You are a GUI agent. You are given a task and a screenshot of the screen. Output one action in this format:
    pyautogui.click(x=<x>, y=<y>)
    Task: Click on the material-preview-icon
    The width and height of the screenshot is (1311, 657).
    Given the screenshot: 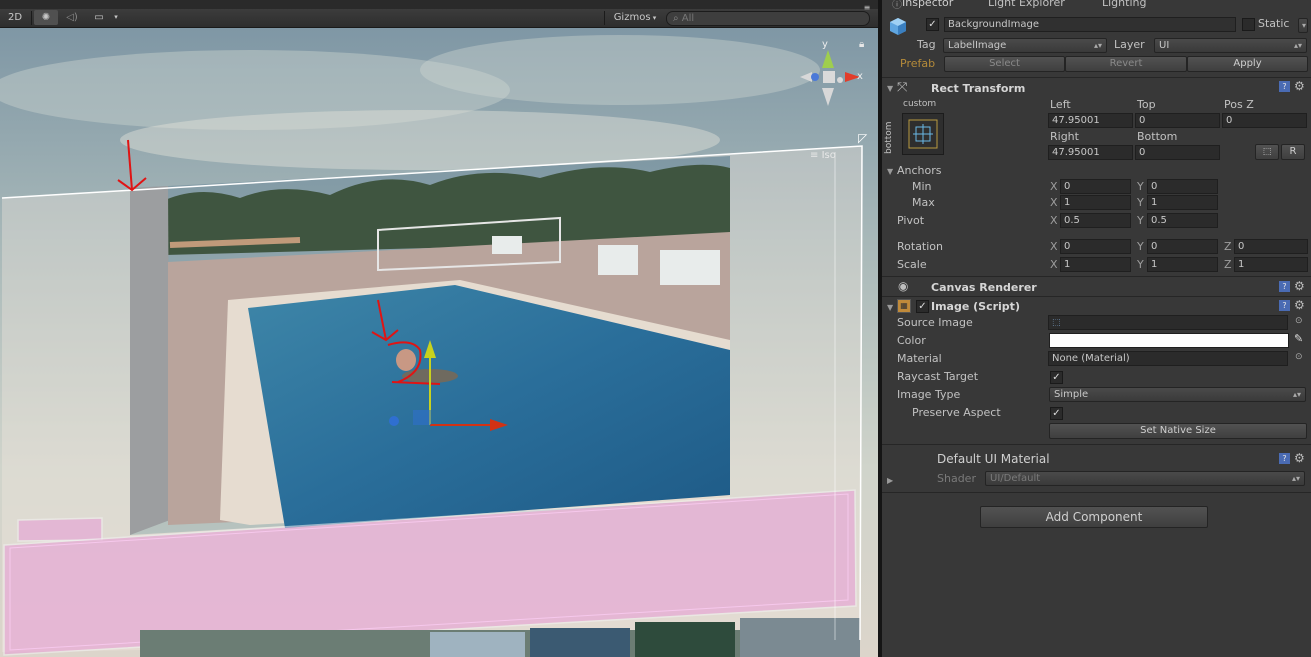 What is the action you would take?
    pyautogui.click(x=913, y=465)
    